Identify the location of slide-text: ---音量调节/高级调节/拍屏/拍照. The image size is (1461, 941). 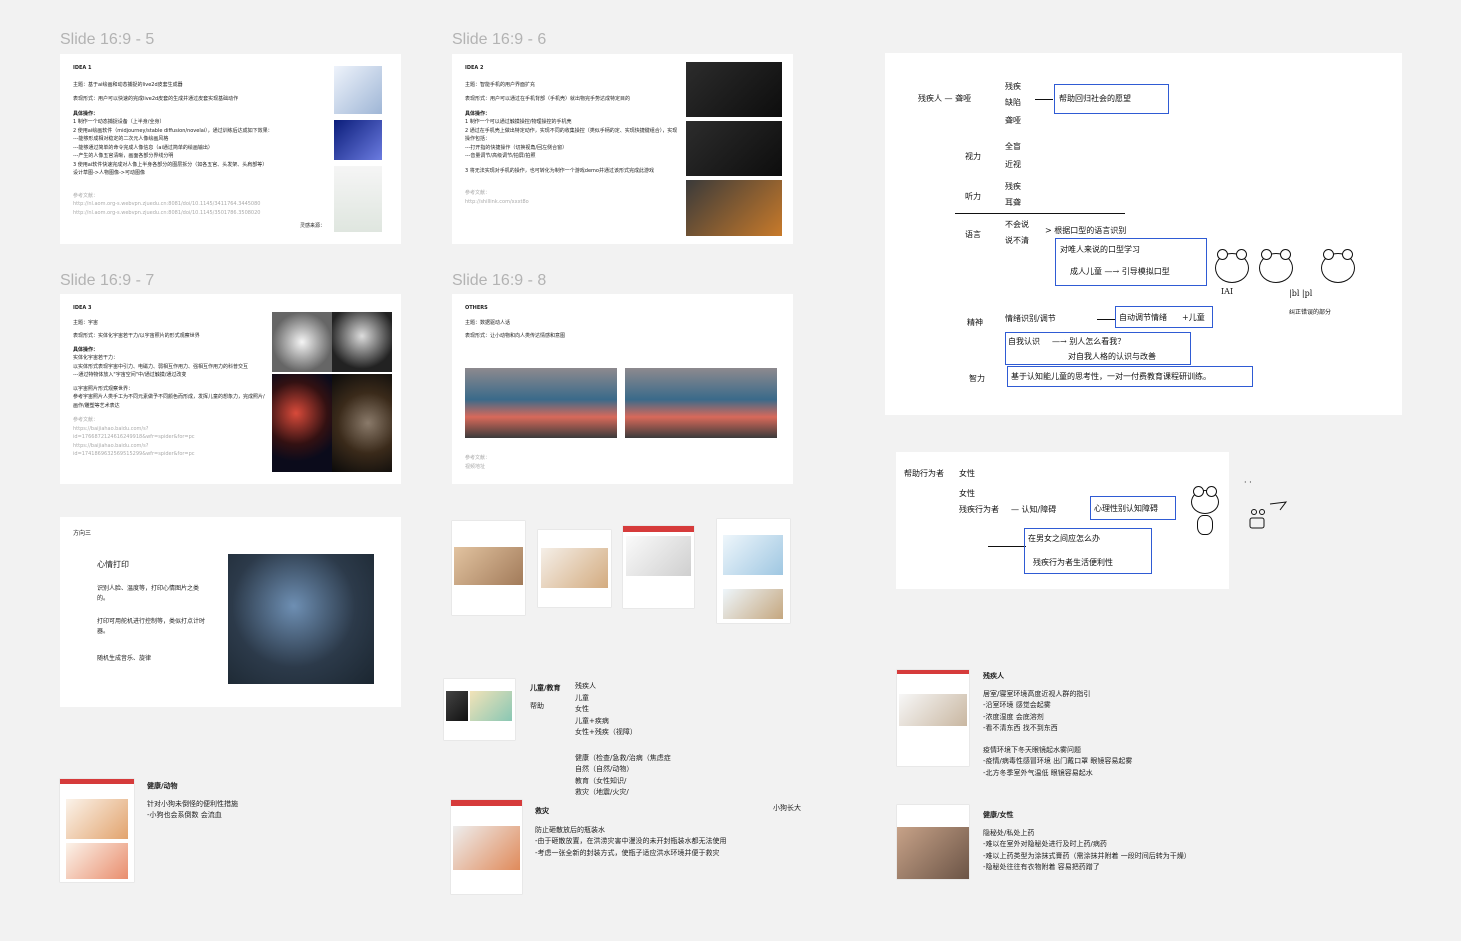
(500, 156).